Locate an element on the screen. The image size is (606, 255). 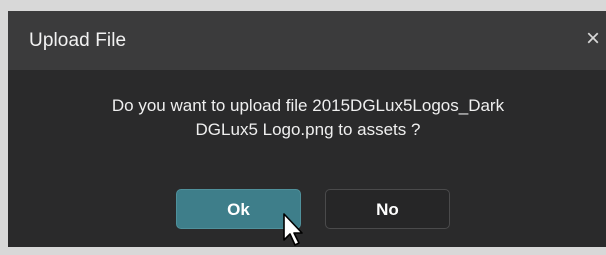
mouse-cursor-icon is located at coordinates (293, 229).